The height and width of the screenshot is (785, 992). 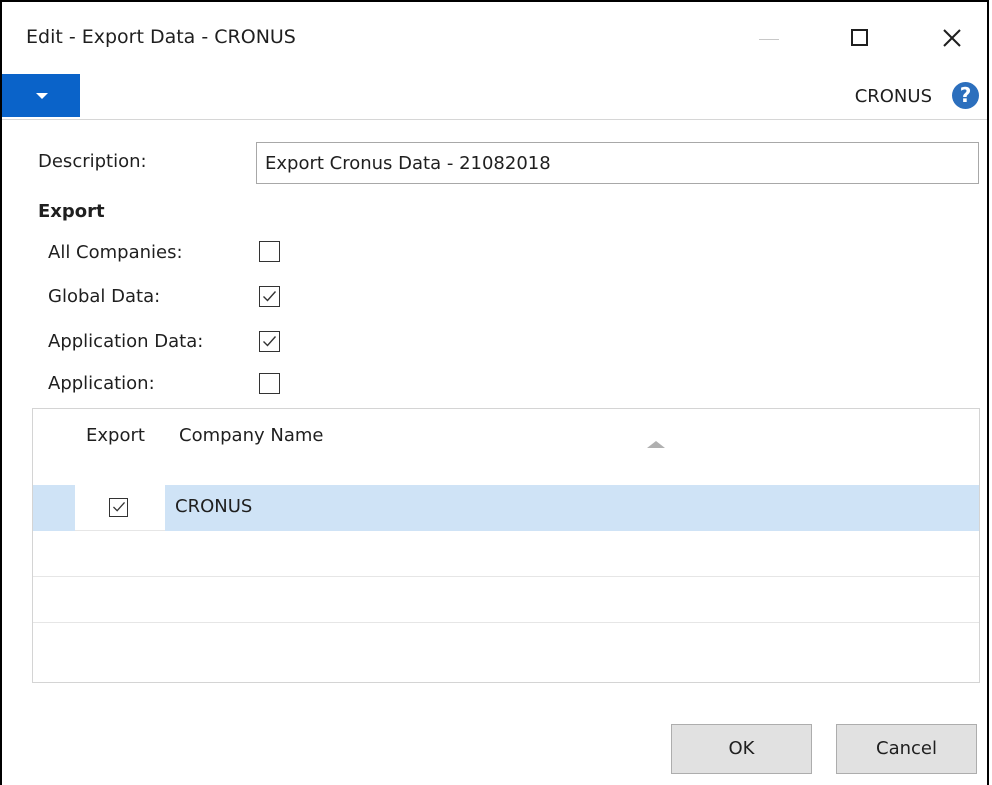 I want to click on global-data-checkbox, so click(x=269, y=296).